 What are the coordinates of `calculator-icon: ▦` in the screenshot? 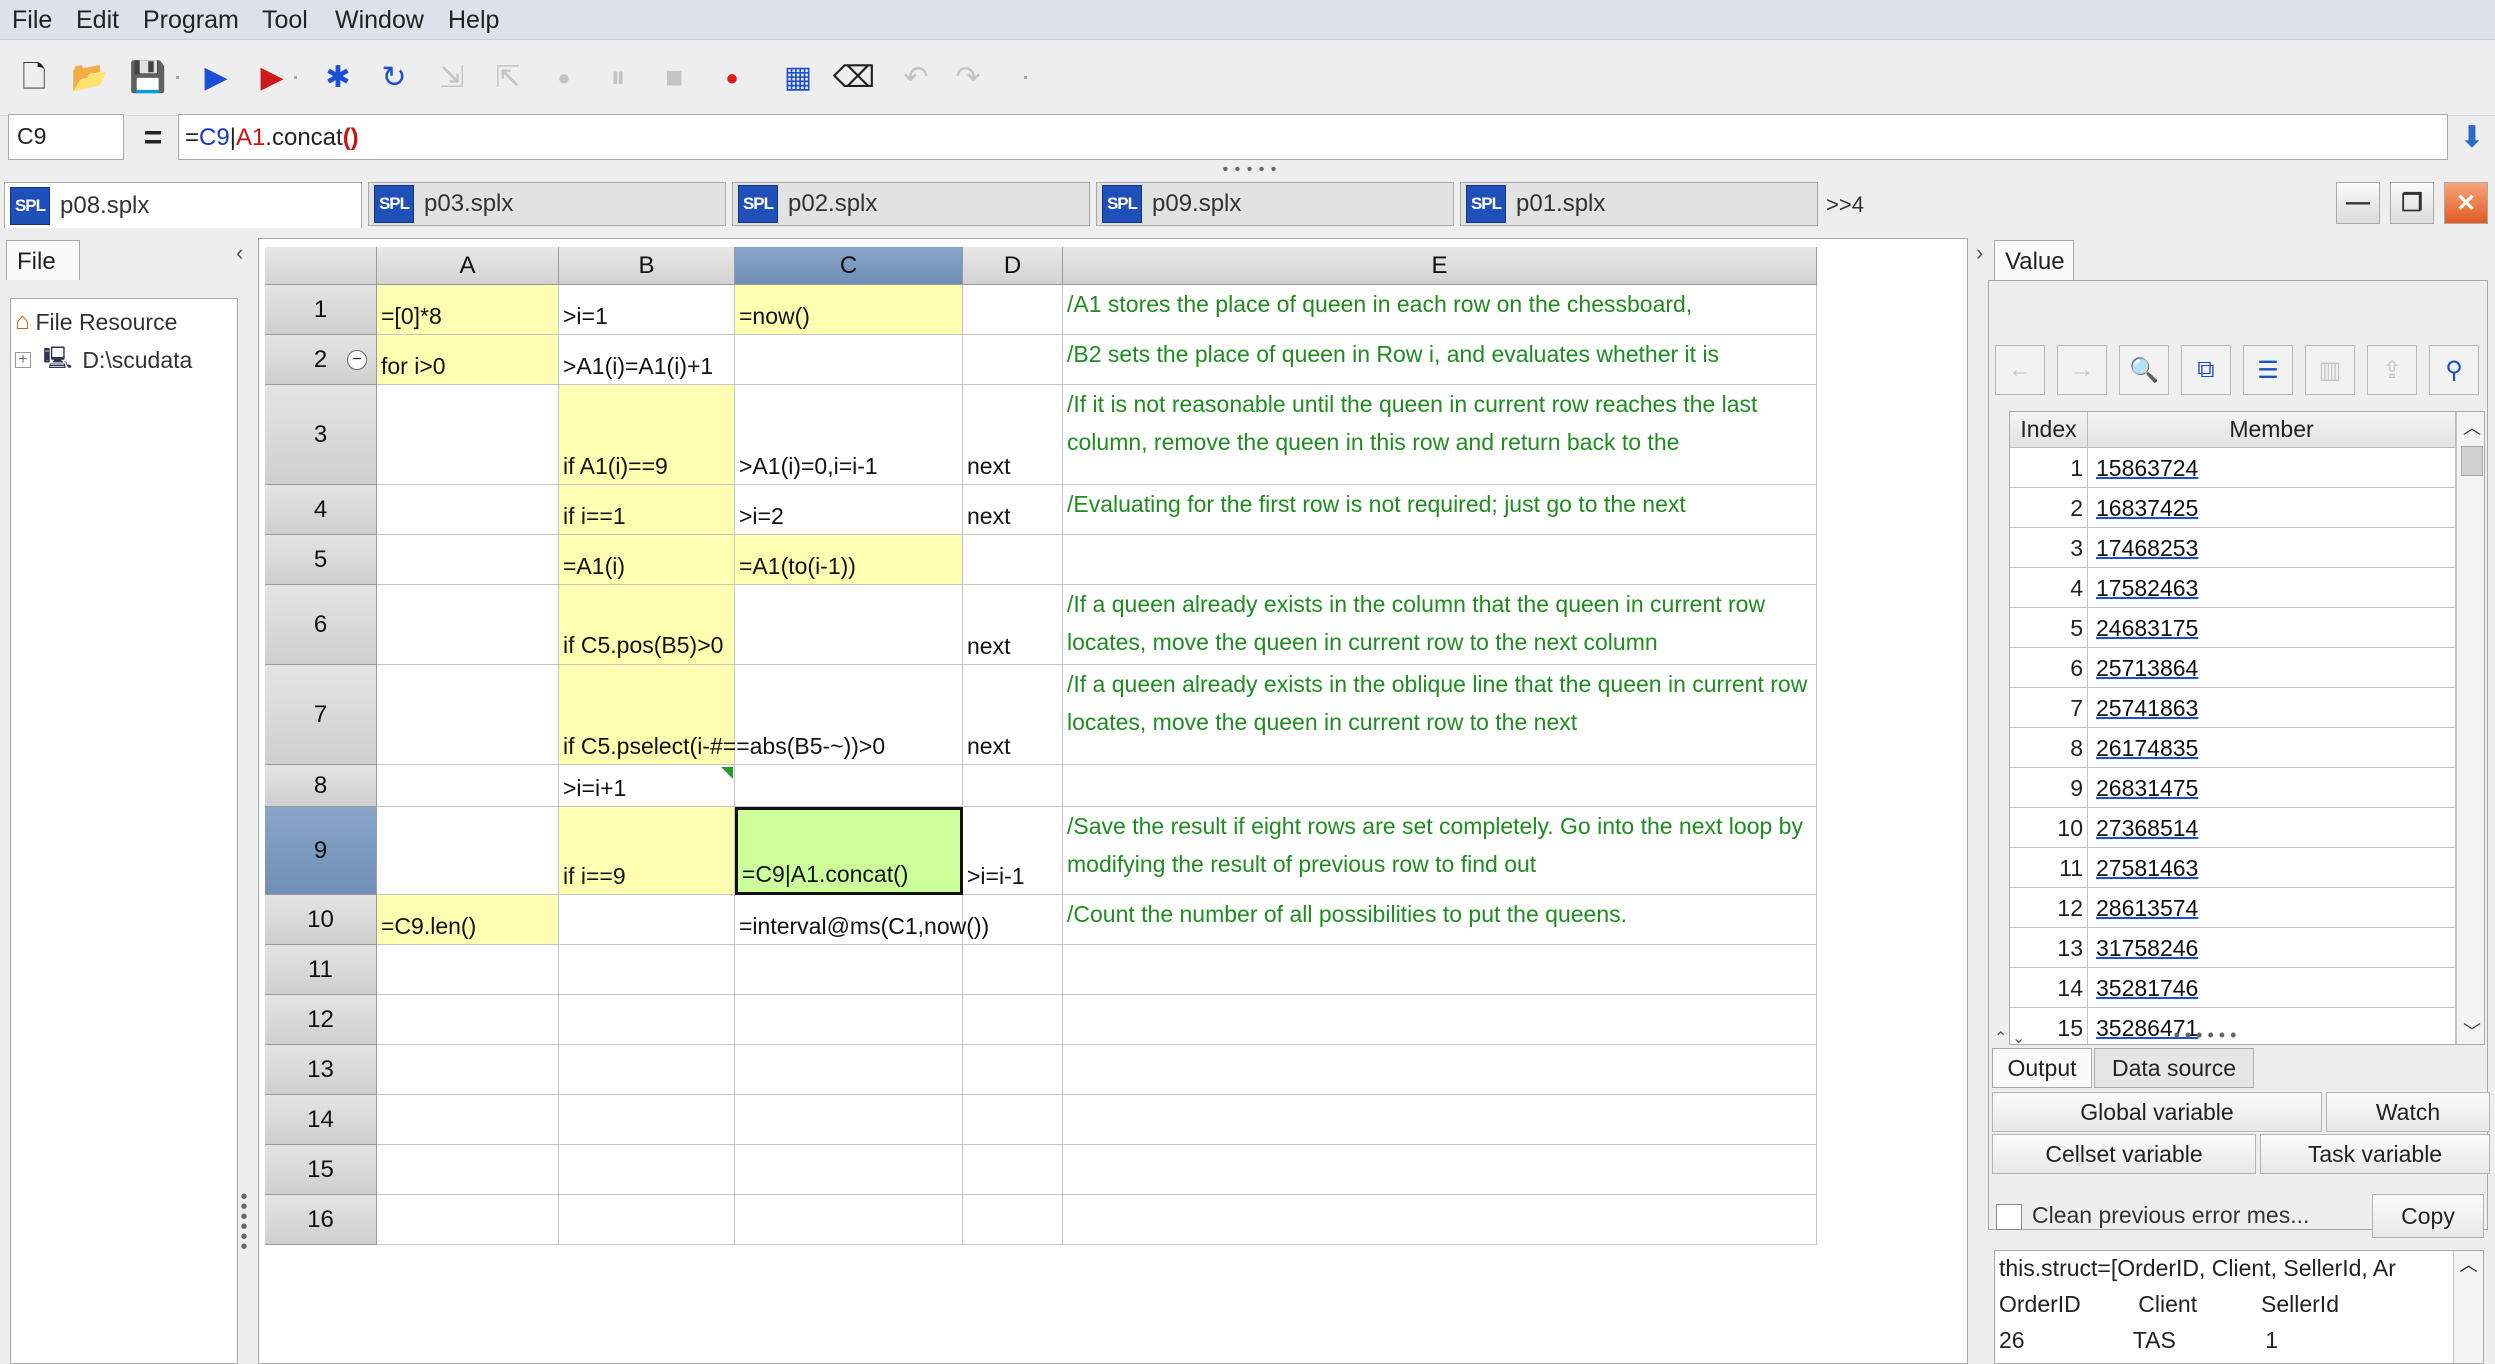 It's located at (798, 78).